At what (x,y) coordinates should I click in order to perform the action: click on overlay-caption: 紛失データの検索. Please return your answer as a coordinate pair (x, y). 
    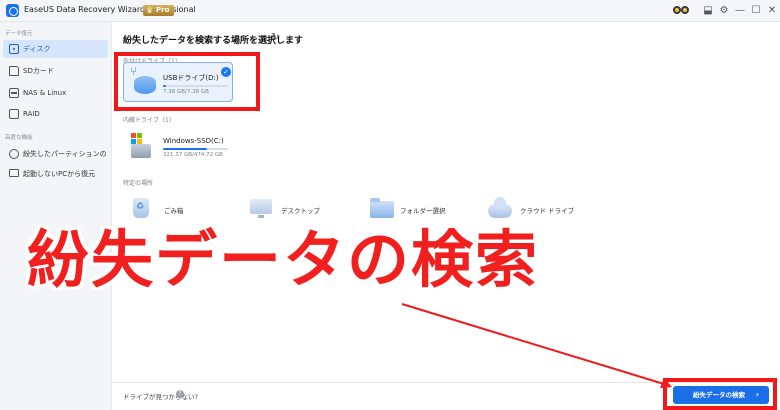
    Looking at the image, I should click on (283, 259).